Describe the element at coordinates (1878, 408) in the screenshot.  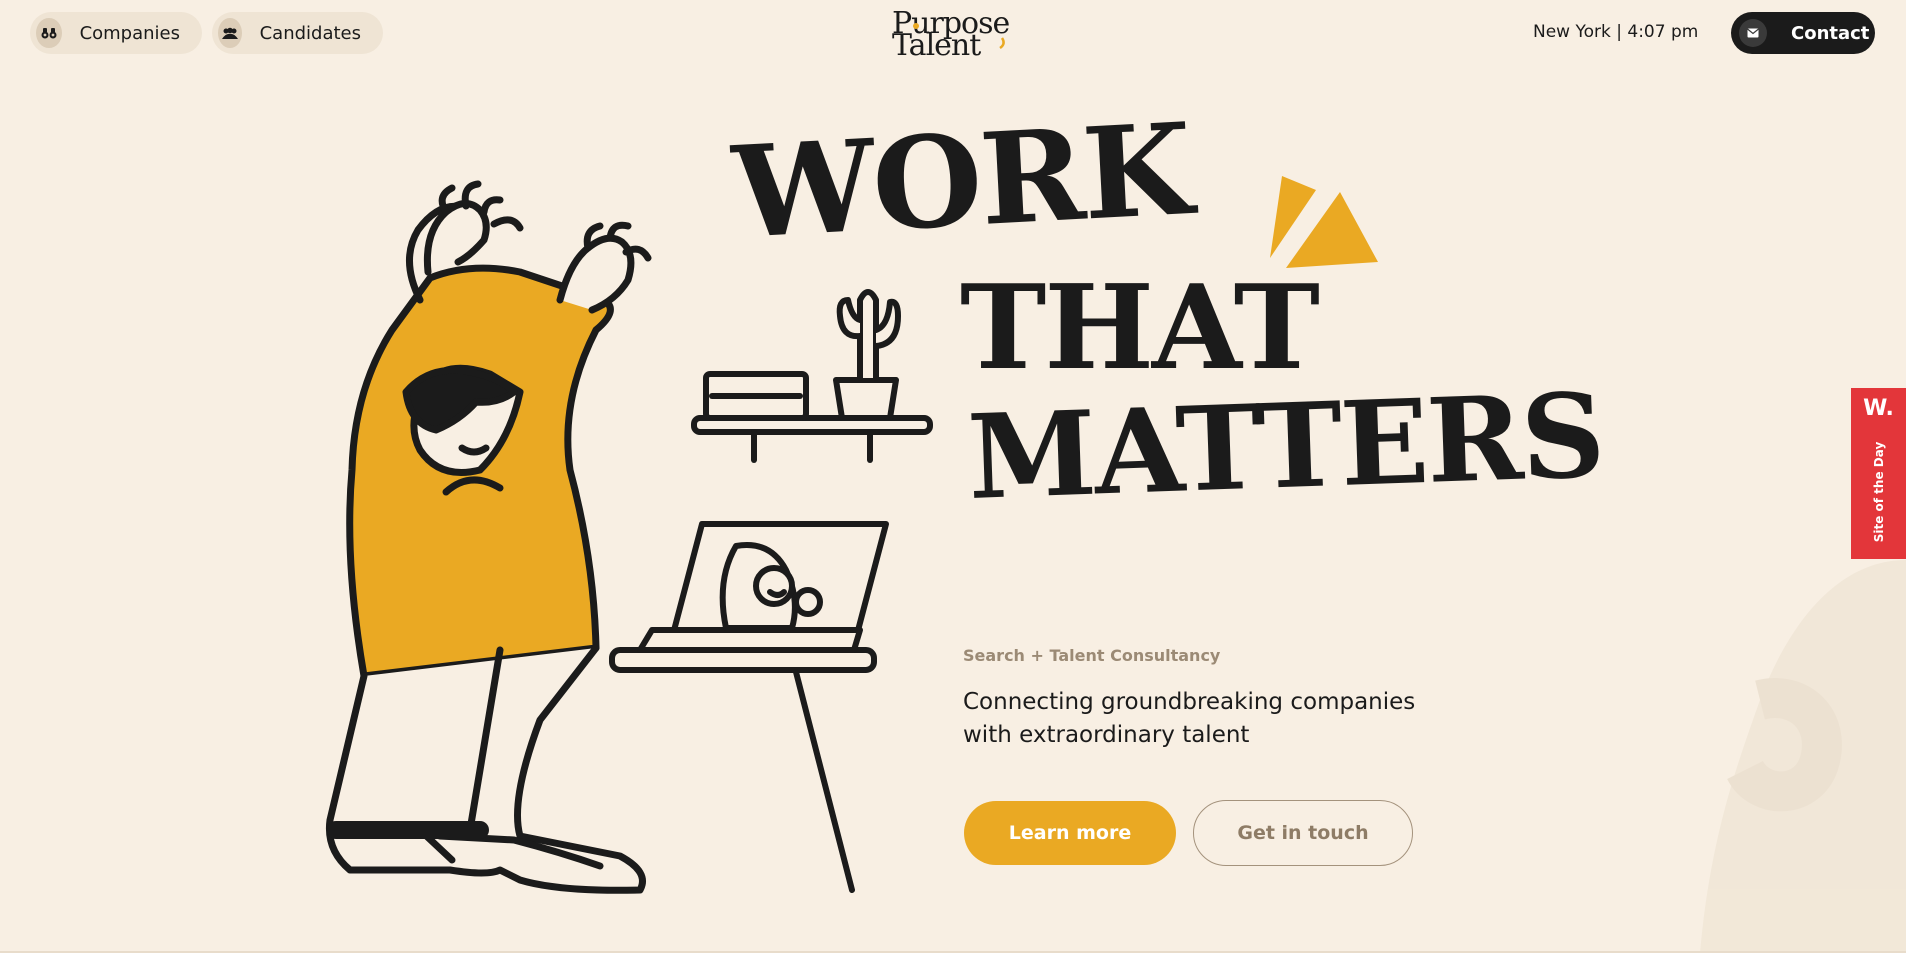
I see `badge-mark: W.` at that location.